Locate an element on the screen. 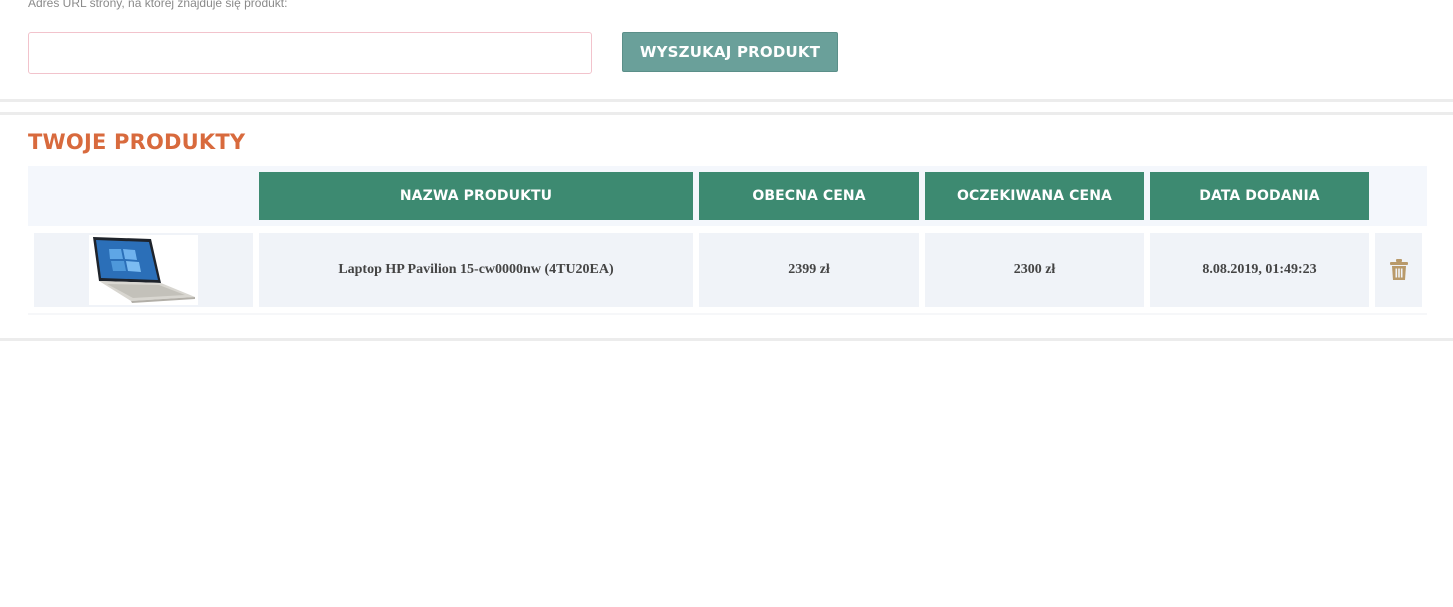 This screenshot has width=1453, height=607. url-input is located at coordinates (310, 53).